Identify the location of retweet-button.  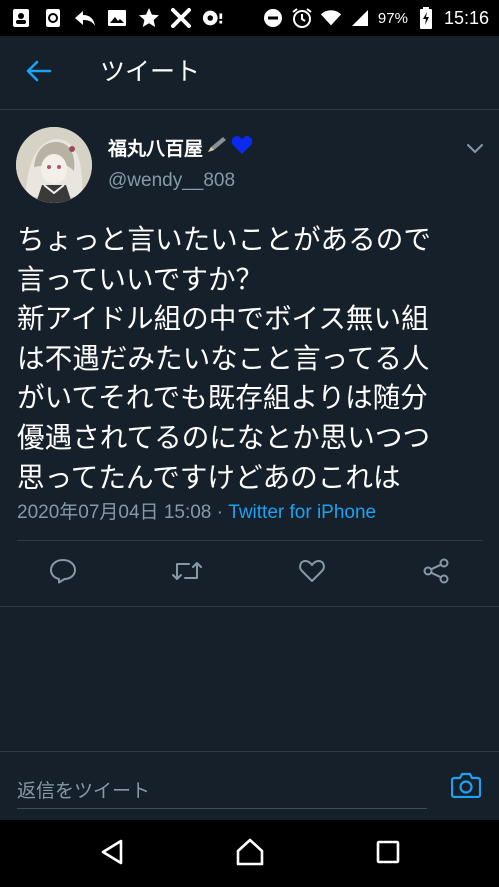
(187, 573).